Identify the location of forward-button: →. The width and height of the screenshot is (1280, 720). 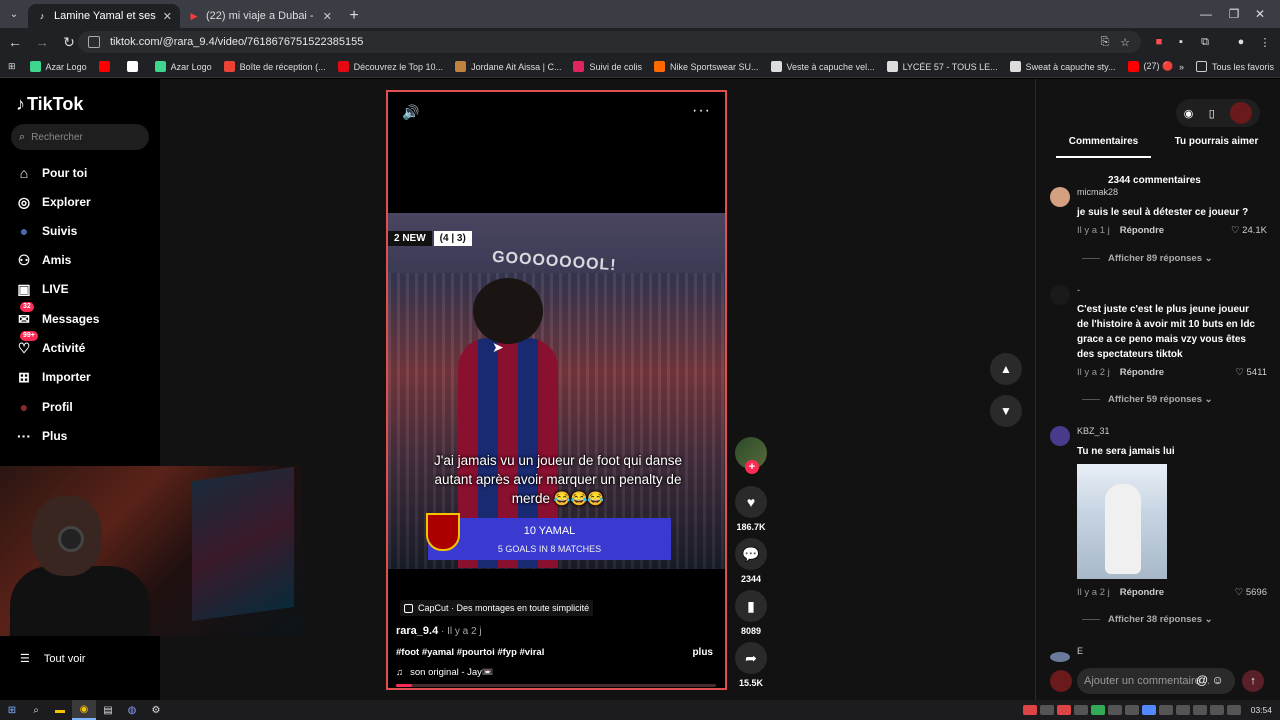
(42, 42).